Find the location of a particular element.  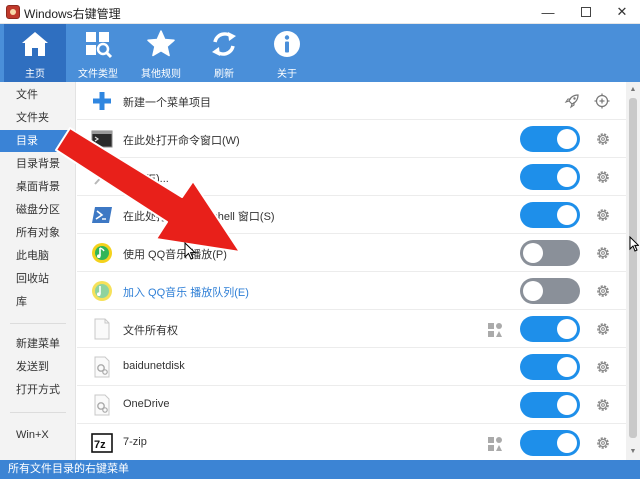

refresh-icon is located at coordinates (224, 44).